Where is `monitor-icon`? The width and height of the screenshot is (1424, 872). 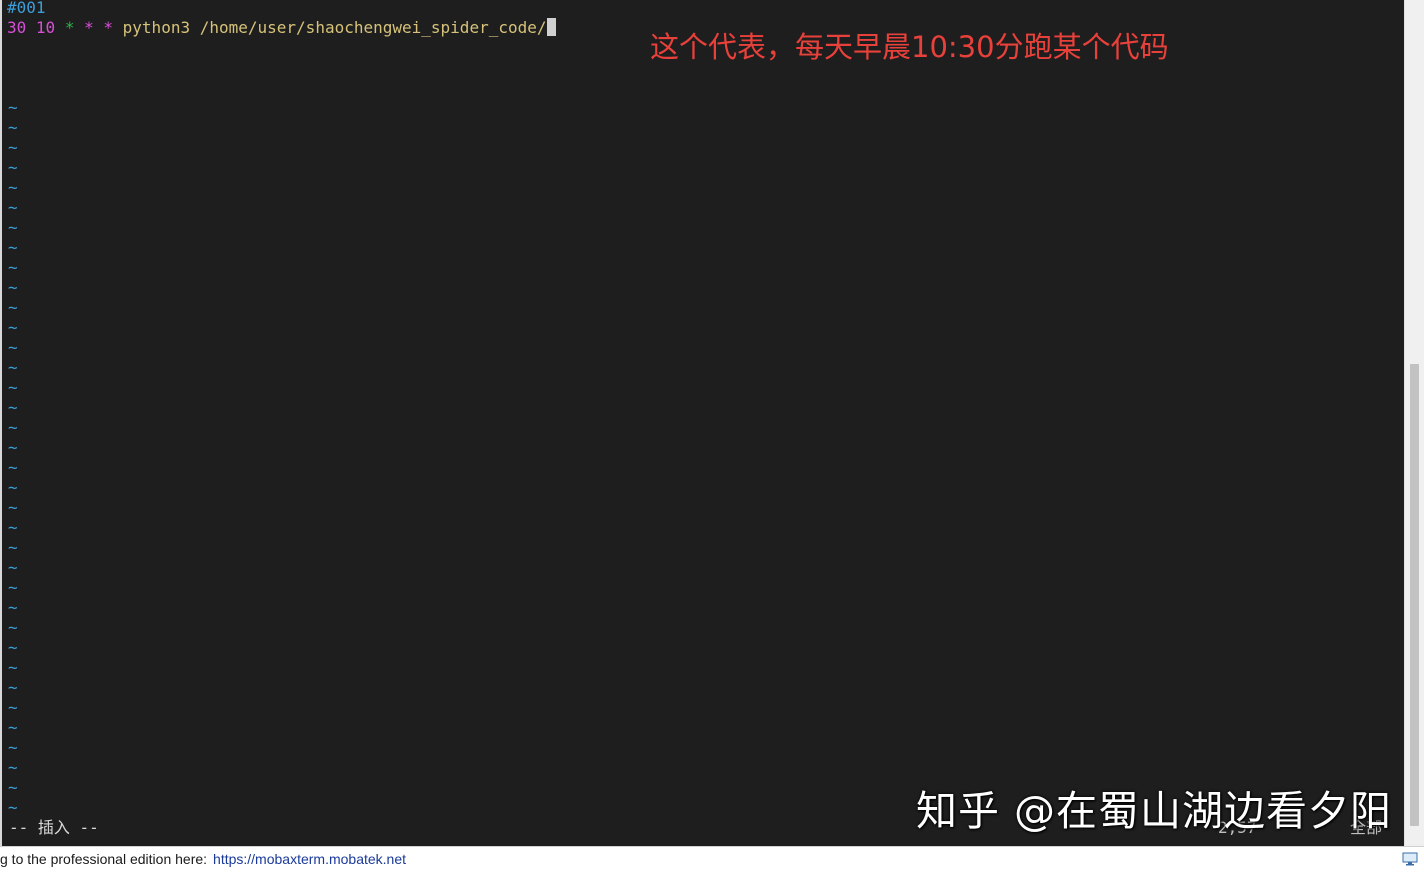 monitor-icon is located at coordinates (1410, 859).